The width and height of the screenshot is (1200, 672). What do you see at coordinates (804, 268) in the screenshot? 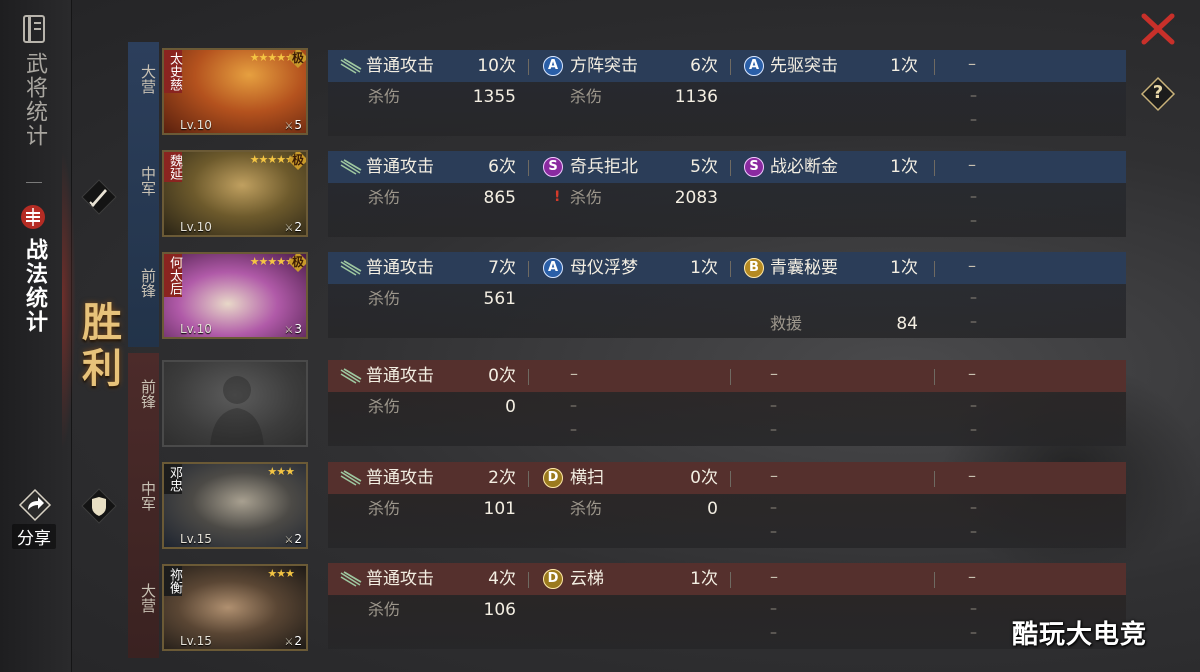
I see `skill-name: 青囊秘要` at bounding box center [804, 268].